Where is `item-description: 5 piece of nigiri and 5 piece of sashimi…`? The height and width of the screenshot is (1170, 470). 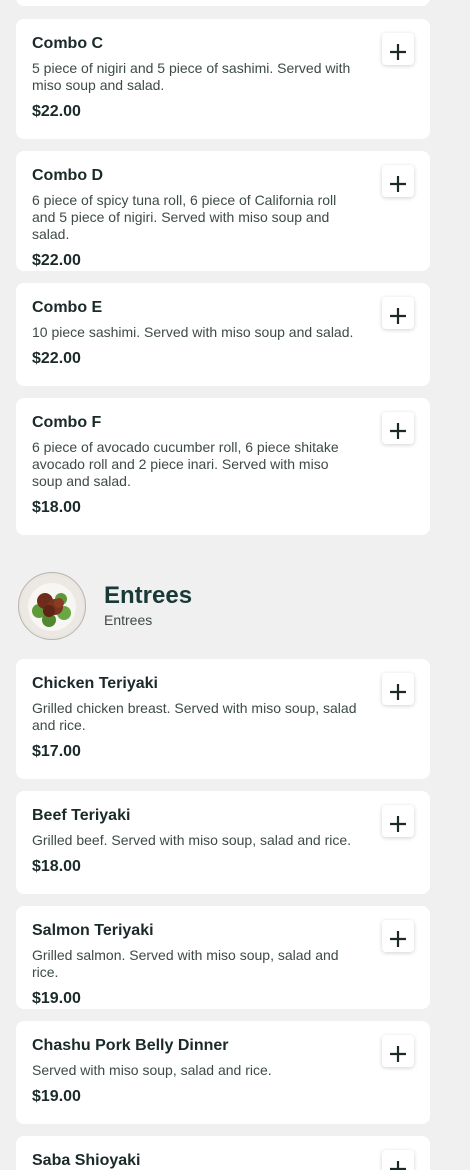 item-description: 5 piece of nigiri and 5 piece of sashimi… is located at coordinates (191, 76).